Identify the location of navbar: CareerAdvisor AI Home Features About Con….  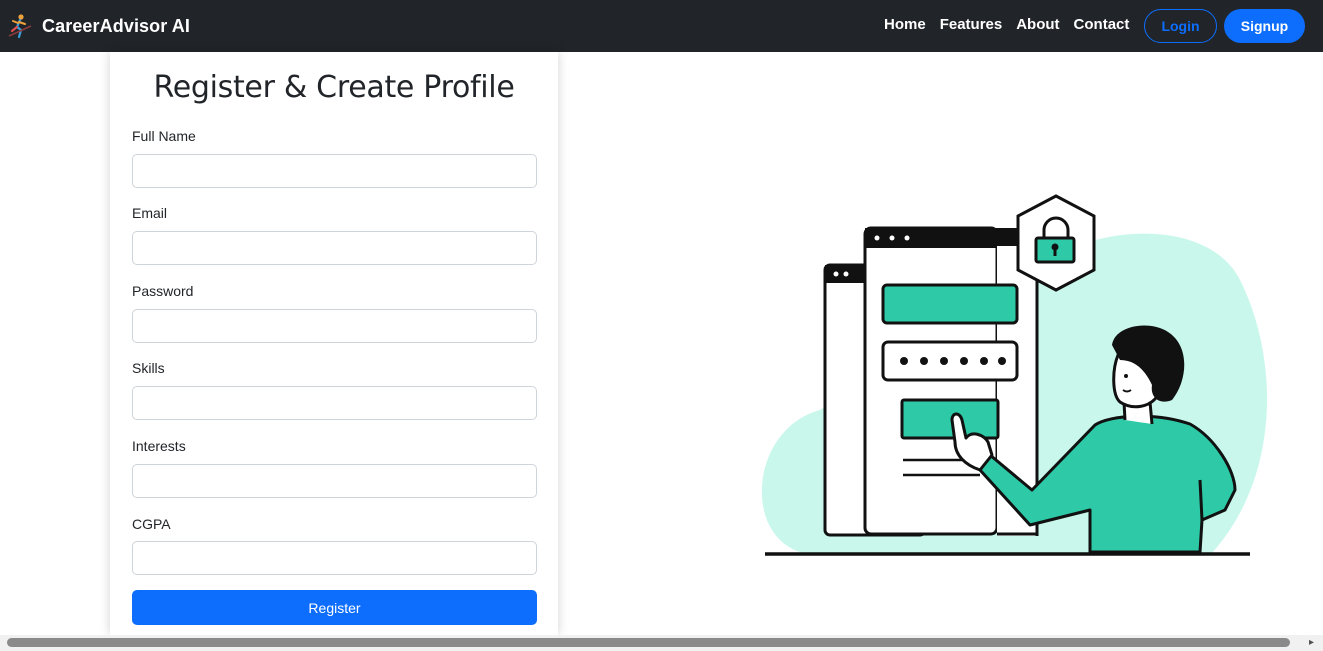
(661, 26).